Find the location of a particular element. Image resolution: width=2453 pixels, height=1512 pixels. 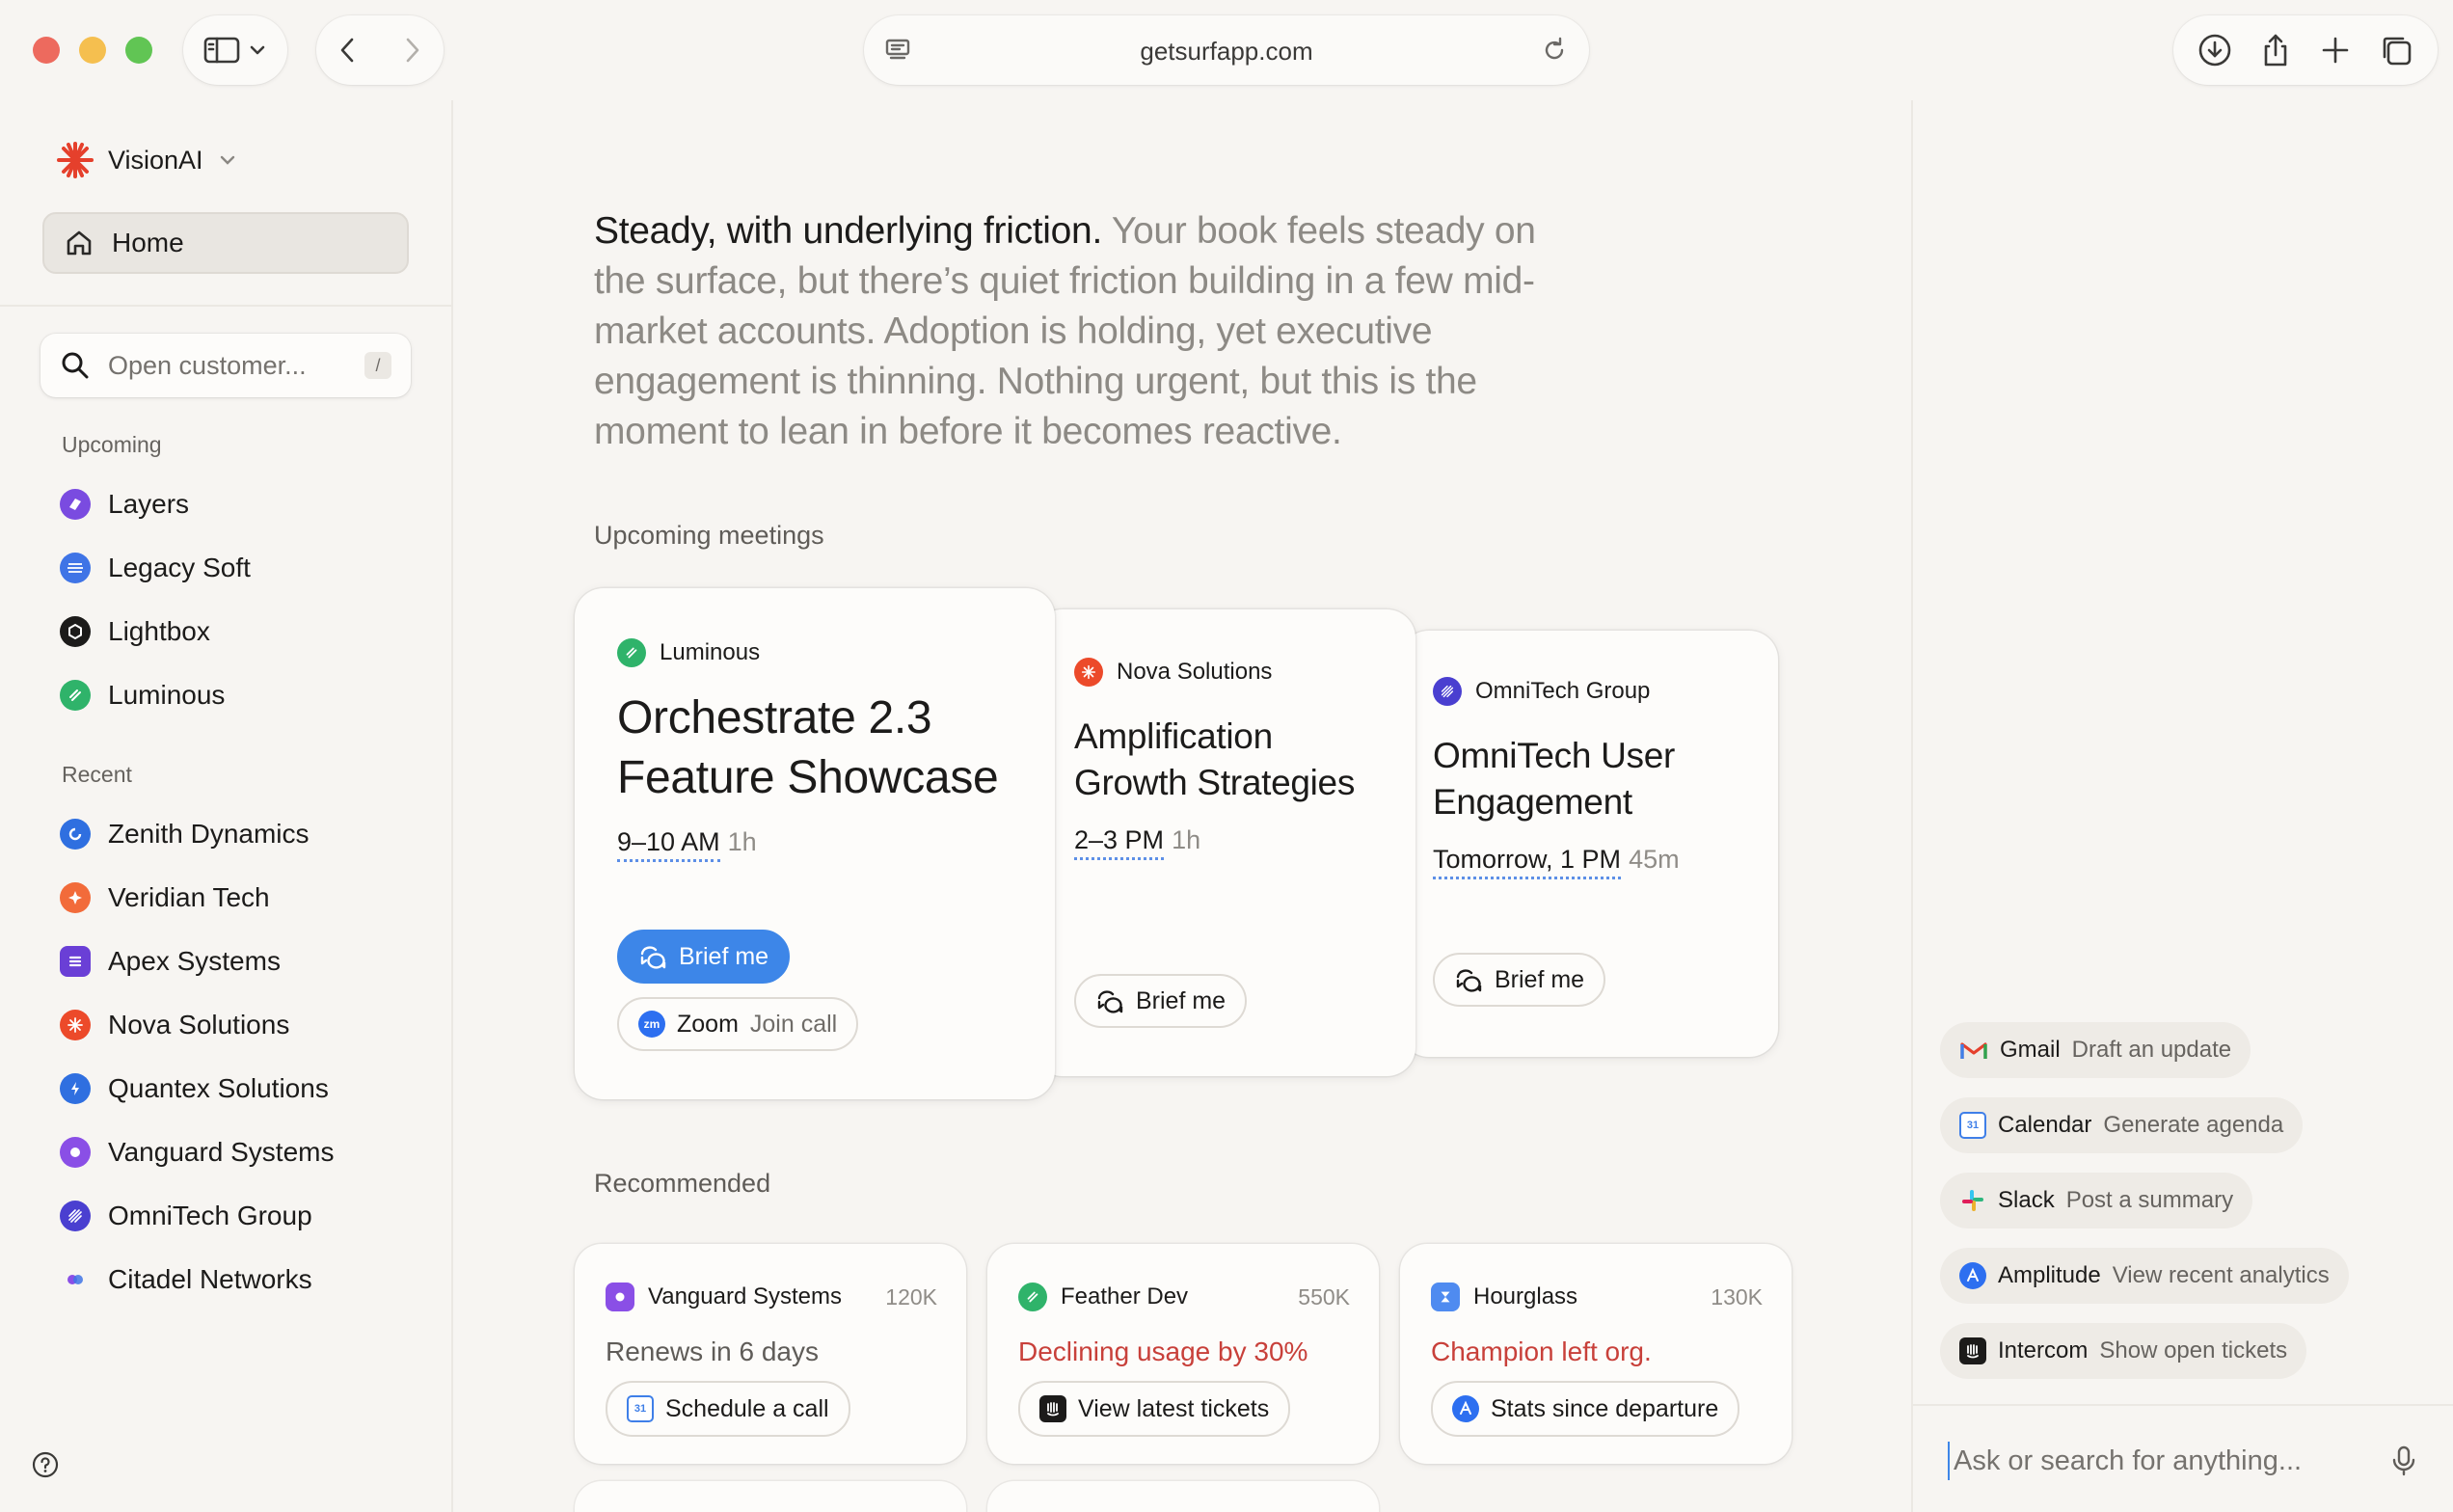

sidebar-item-layers: Layers is located at coordinates (155, 504).